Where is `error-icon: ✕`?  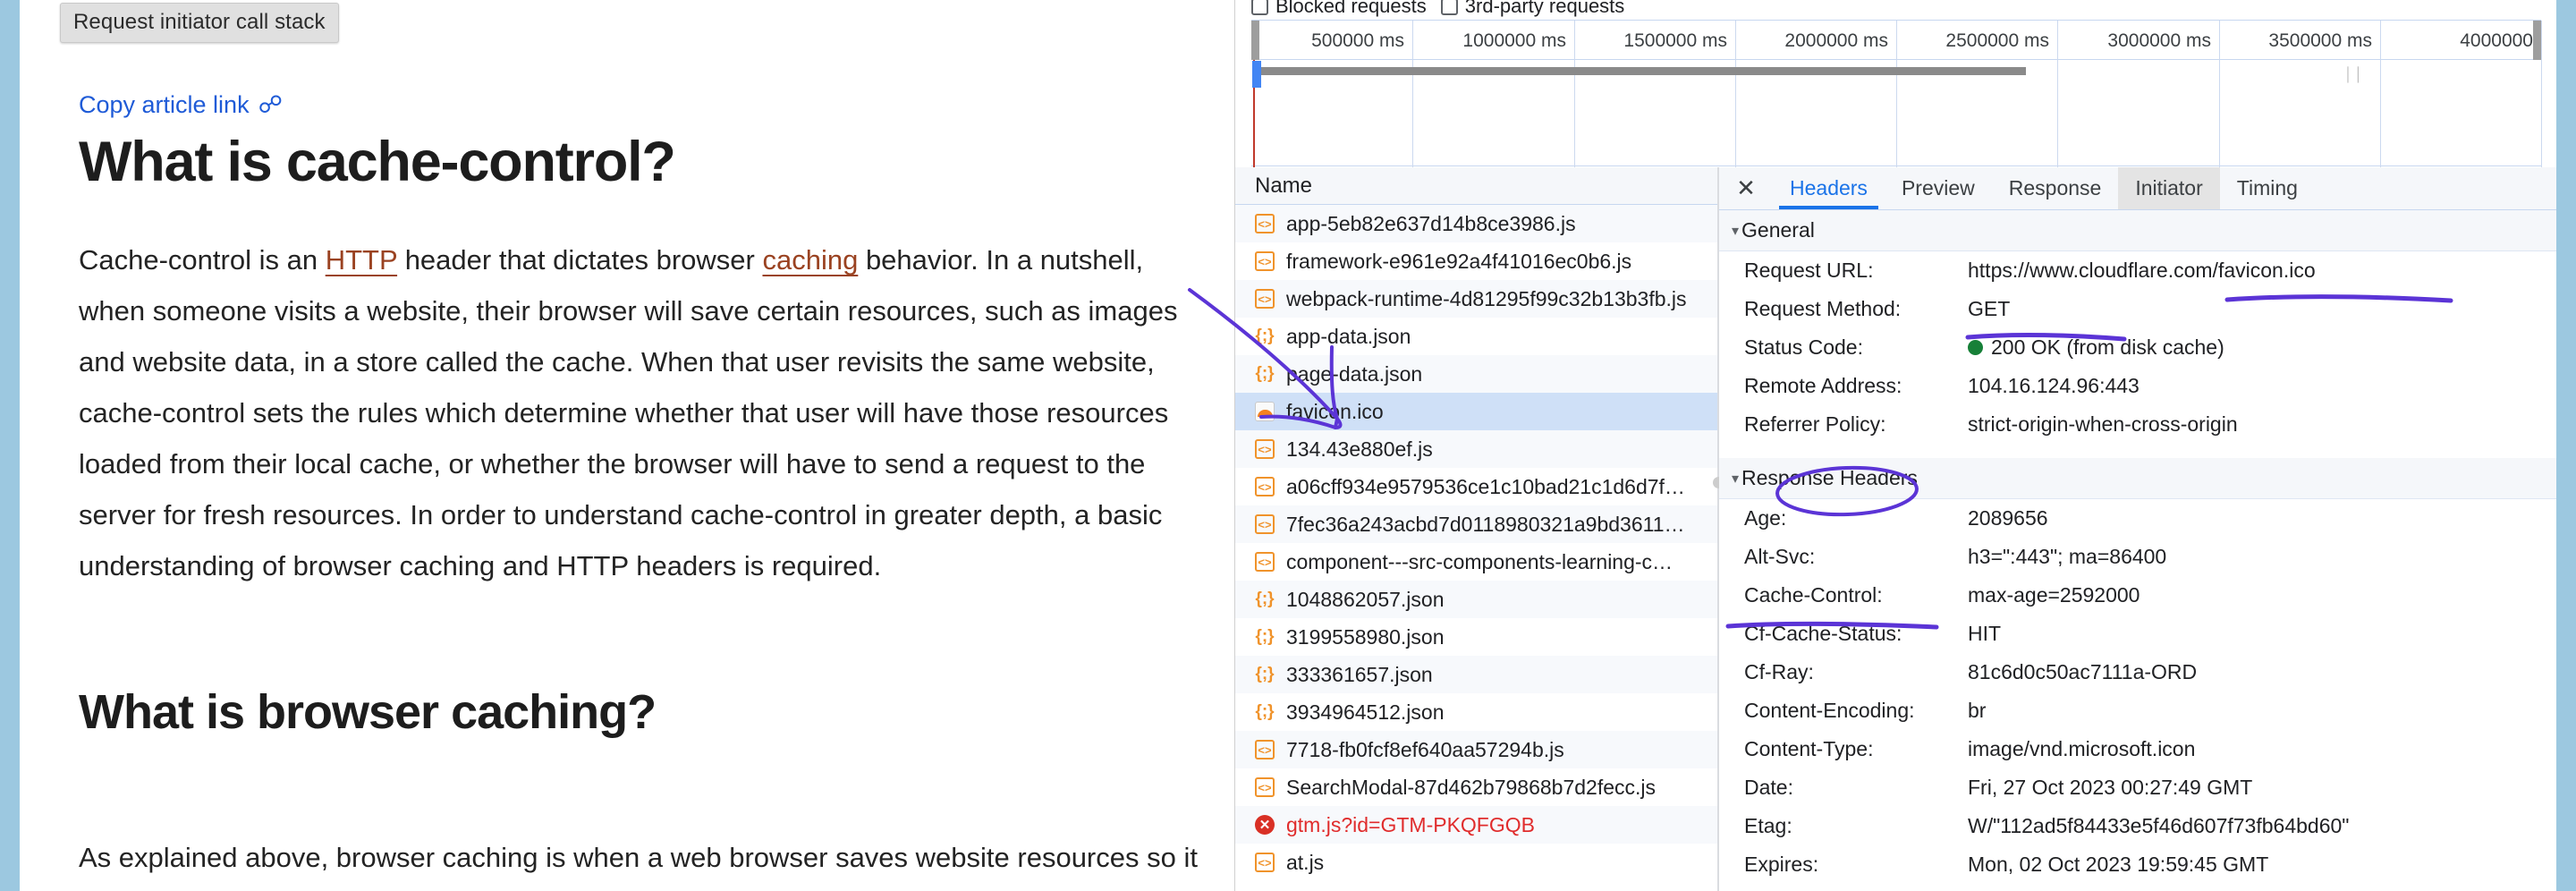
error-icon: ✕ is located at coordinates (1265, 825).